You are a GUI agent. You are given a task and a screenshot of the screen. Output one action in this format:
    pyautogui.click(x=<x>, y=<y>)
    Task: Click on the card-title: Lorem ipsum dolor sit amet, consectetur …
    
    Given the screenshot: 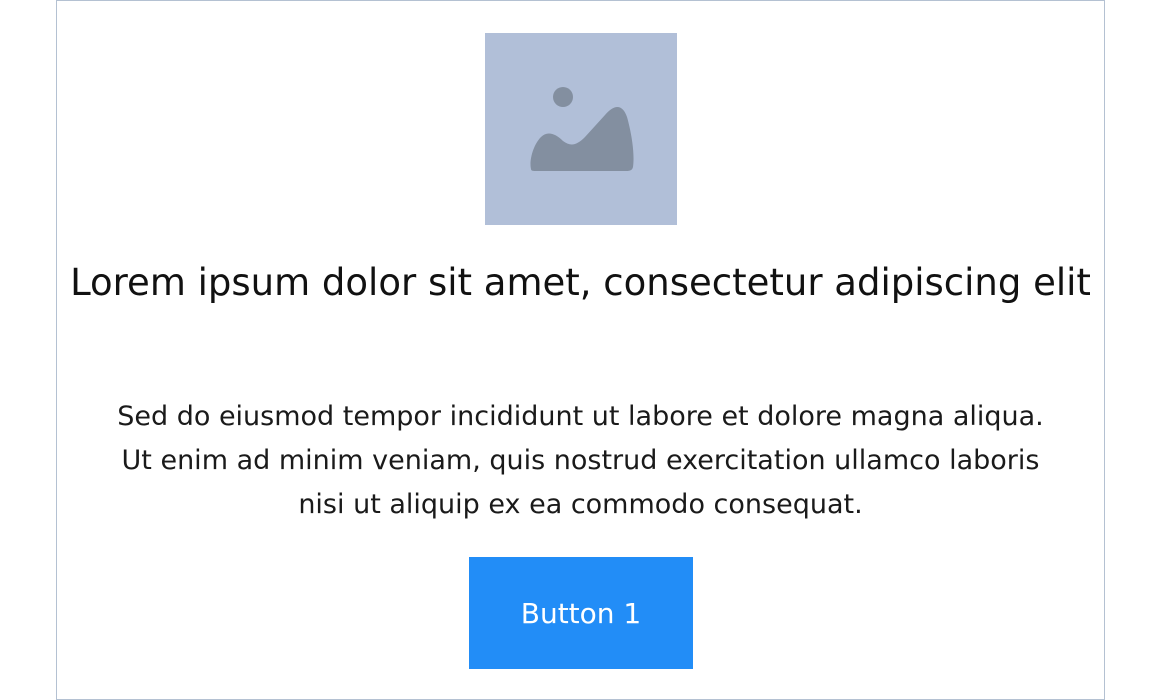 What is the action you would take?
    pyautogui.click(x=580, y=282)
    